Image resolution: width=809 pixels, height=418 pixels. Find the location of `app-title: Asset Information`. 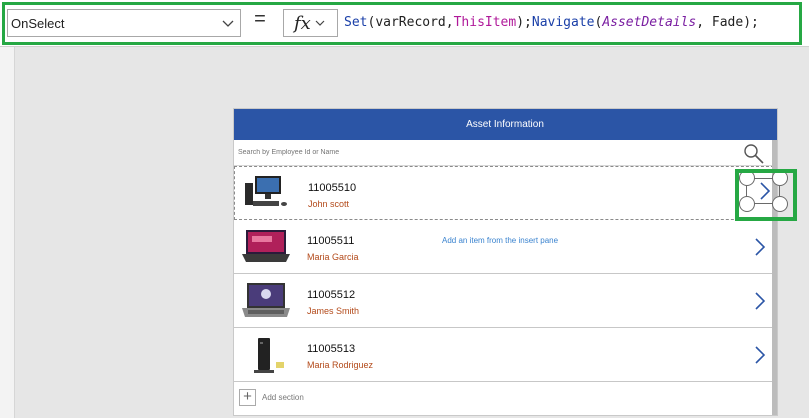

app-title: Asset Information is located at coordinates (505, 124).